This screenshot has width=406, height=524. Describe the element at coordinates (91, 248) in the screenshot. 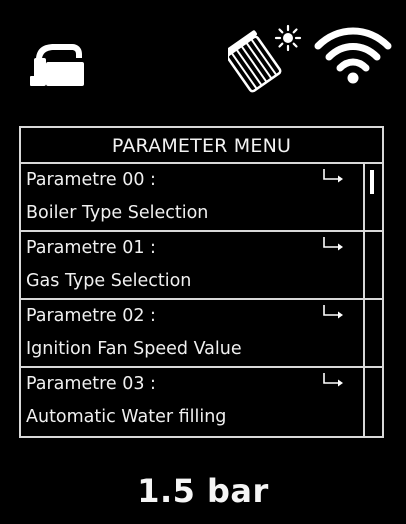

I see `menu-item-number: Parametre 01 :` at that location.